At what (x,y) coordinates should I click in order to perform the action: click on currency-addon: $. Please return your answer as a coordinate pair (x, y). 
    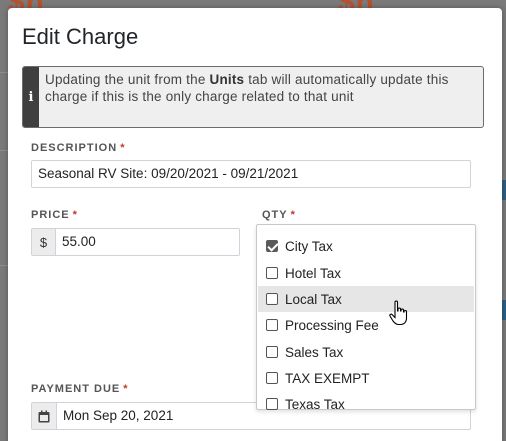
    Looking at the image, I should click on (43, 242).